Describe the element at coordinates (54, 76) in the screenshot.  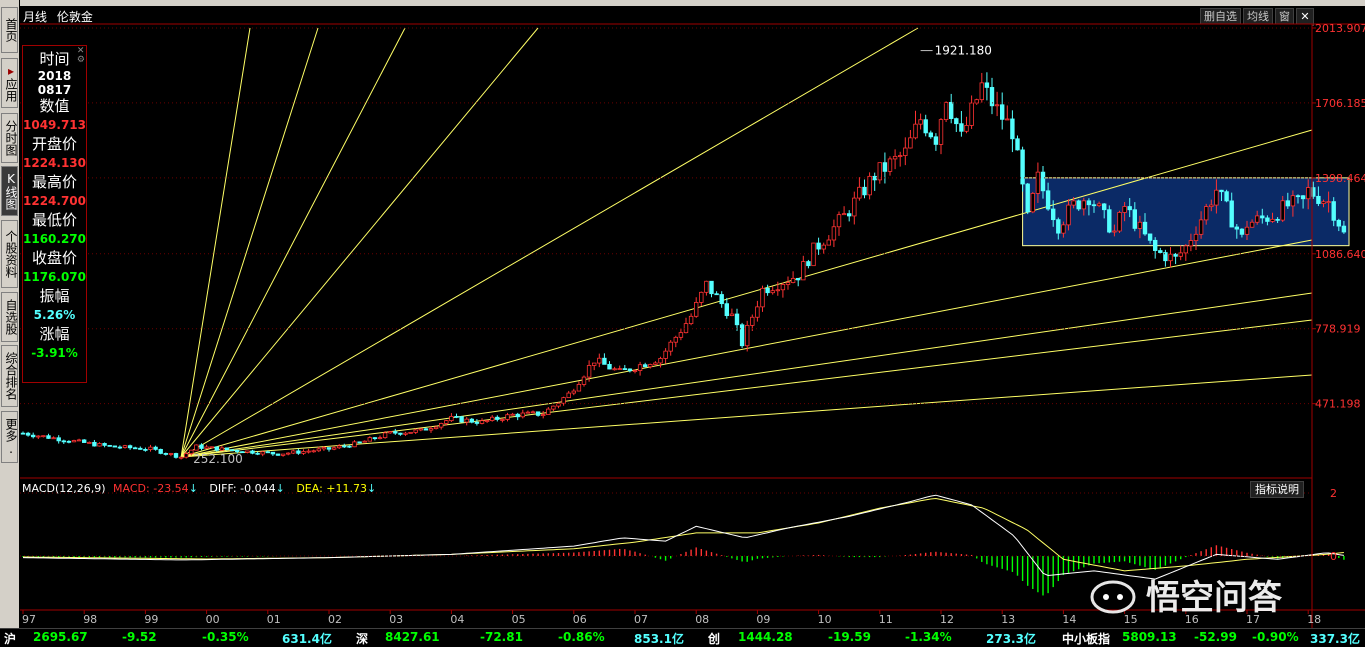
I see `time-year: 2018` at that location.